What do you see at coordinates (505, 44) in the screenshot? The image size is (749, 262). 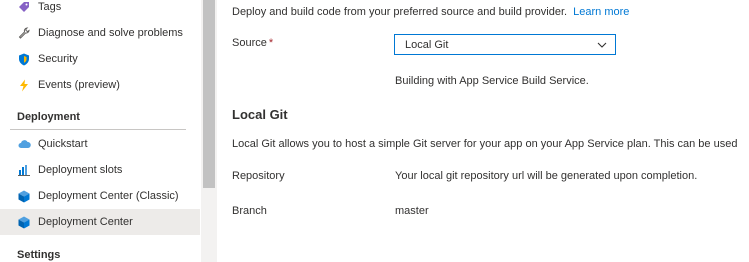 I see `source-dropdown: Local Git` at bounding box center [505, 44].